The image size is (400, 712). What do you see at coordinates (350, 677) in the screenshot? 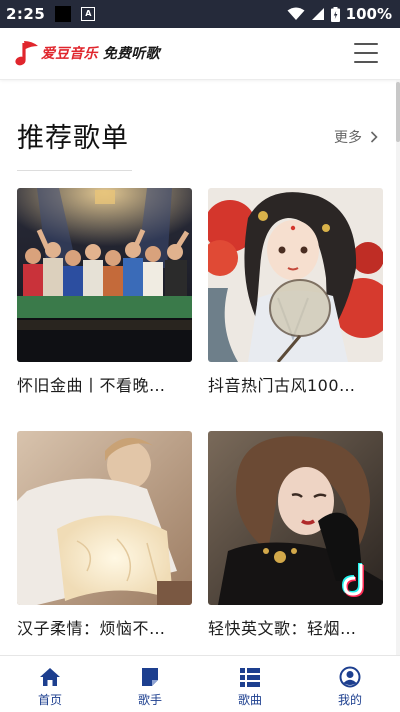
I see `user-profile-icon` at bounding box center [350, 677].